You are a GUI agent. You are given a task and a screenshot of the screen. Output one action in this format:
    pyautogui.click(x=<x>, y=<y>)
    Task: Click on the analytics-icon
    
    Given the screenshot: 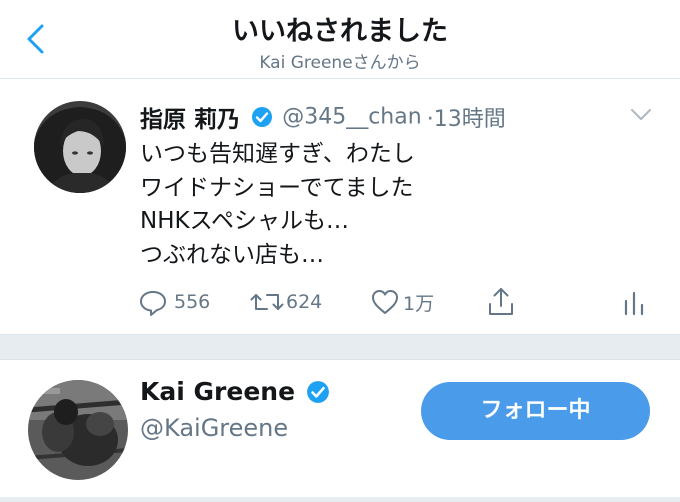 What is the action you would take?
    pyautogui.click(x=634, y=303)
    